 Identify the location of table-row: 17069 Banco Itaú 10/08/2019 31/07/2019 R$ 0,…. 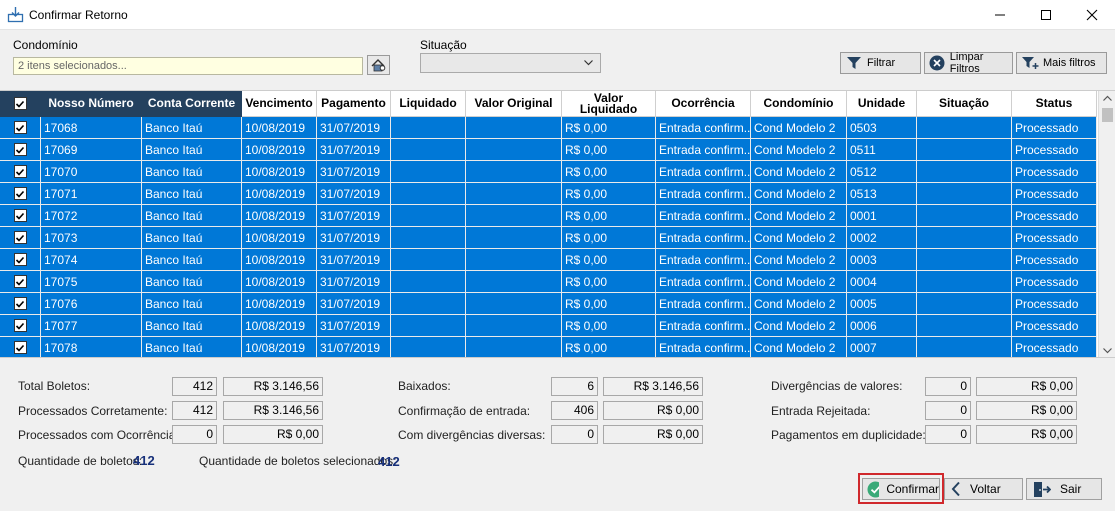
(548, 150).